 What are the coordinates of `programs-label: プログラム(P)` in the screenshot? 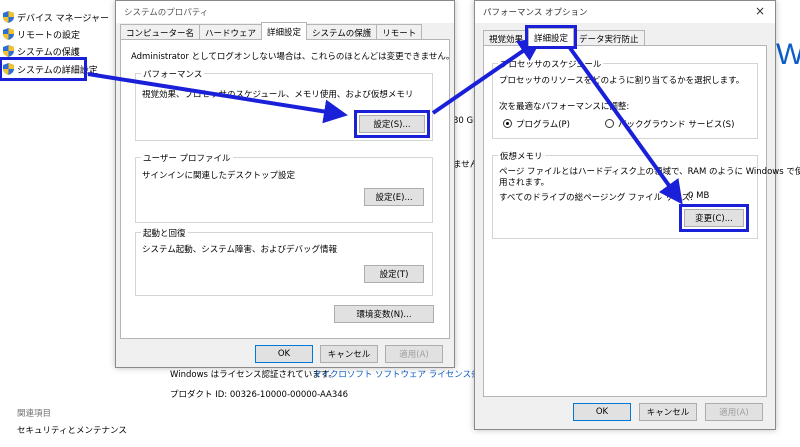 It's located at (543, 125).